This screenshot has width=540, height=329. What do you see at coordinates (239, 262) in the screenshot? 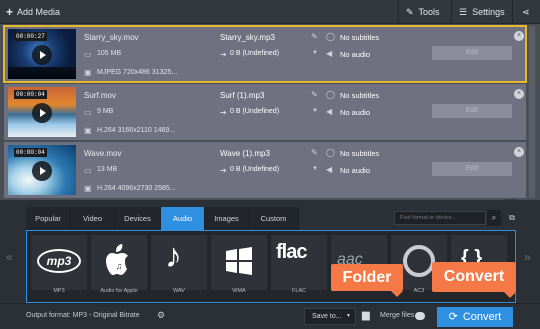
I see `format-wma` at bounding box center [239, 262].